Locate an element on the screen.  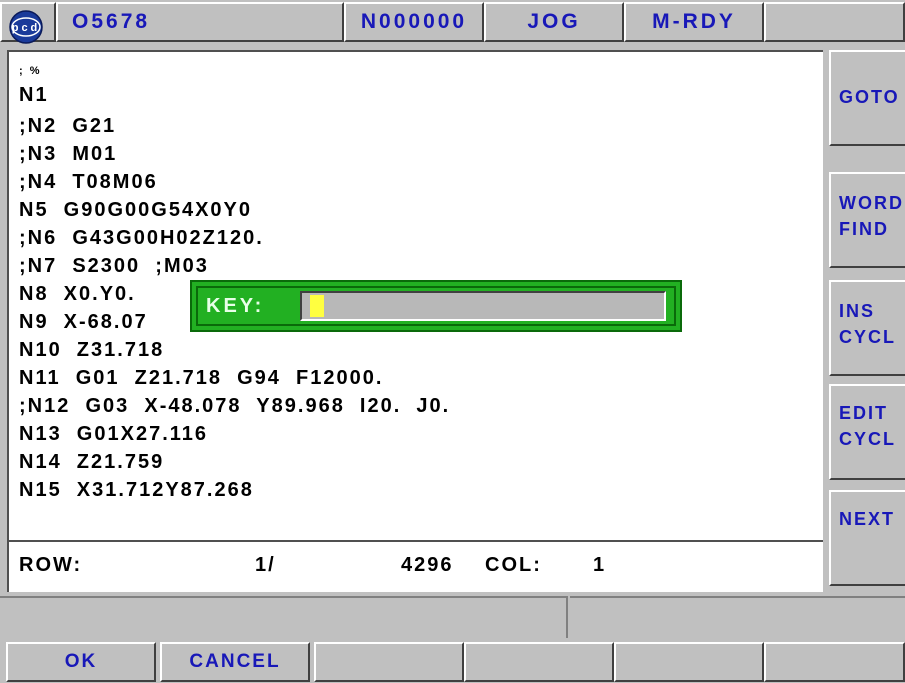
message-bar-left is located at coordinates (284, 617).